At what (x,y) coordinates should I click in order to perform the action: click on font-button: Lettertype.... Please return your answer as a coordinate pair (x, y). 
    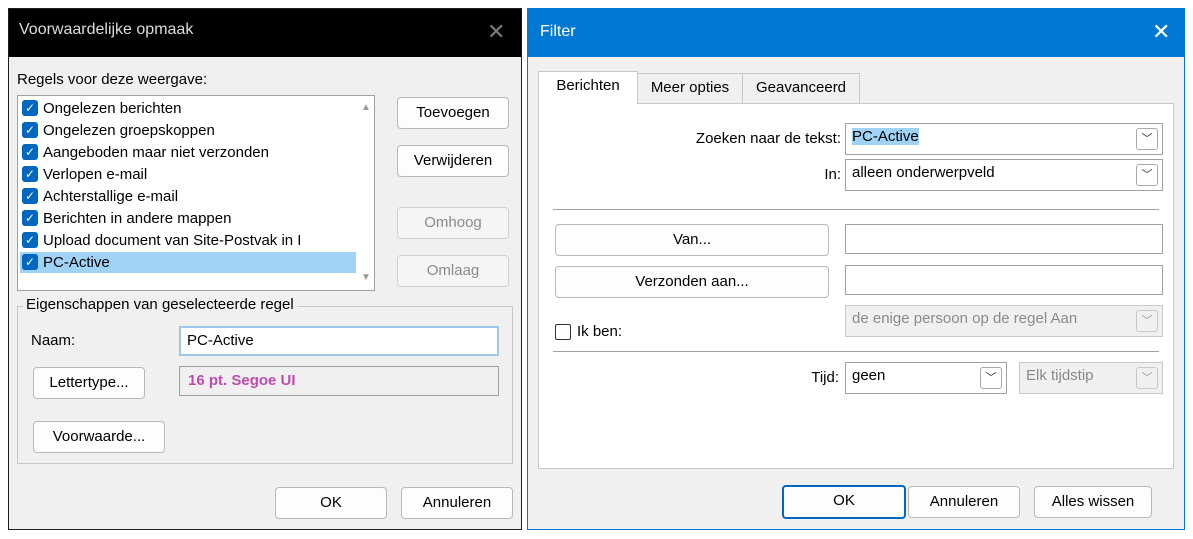
    Looking at the image, I should click on (89, 383).